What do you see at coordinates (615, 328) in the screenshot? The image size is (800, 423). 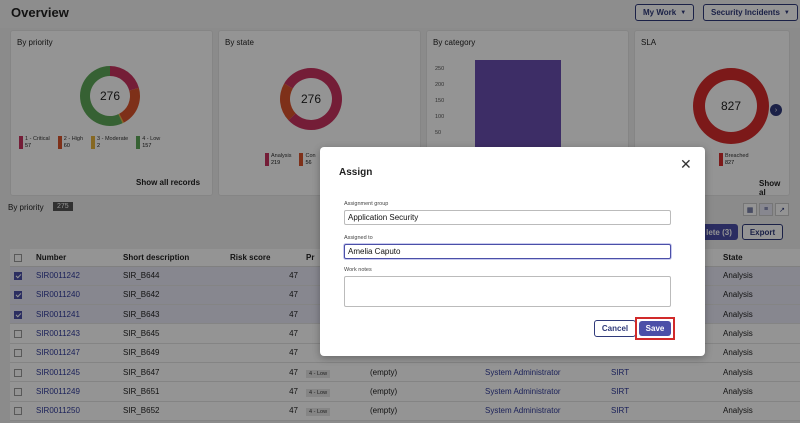 I see `cancel-button: Cancel` at bounding box center [615, 328].